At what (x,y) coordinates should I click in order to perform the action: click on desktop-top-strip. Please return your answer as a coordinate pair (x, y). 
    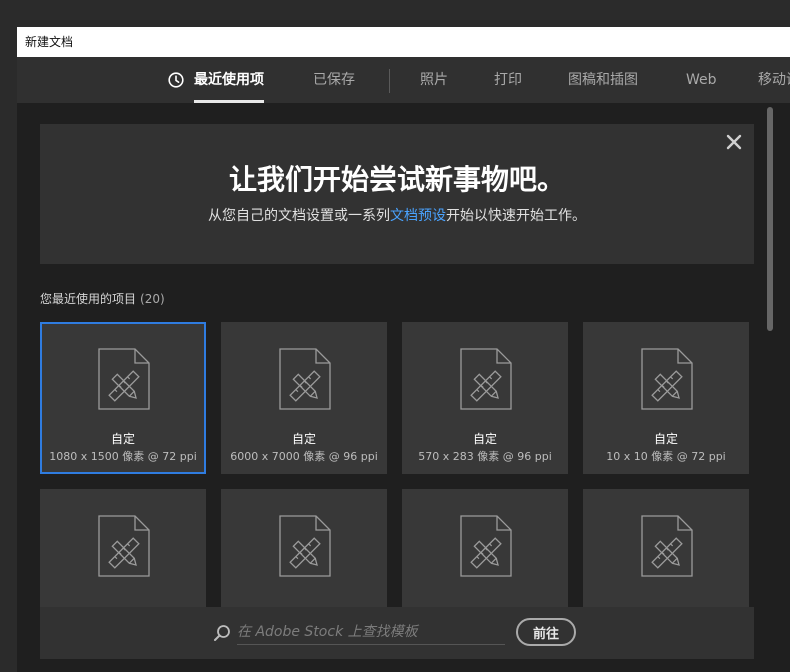
    Looking at the image, I should click on (395, 13).